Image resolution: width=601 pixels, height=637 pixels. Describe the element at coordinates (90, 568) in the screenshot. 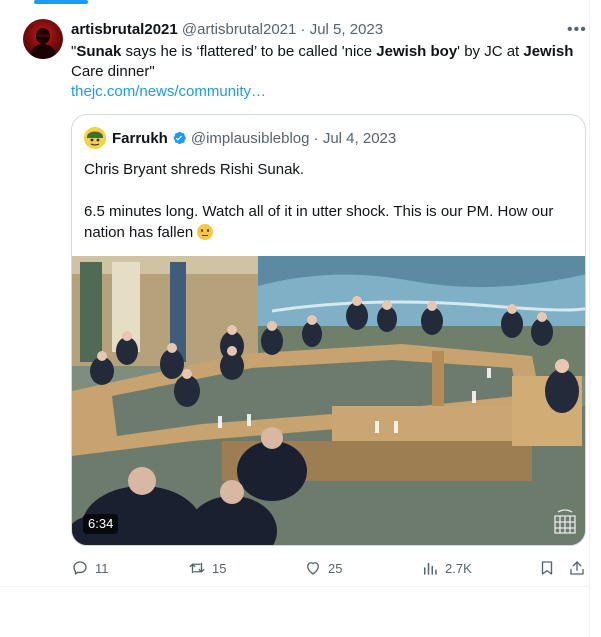

I see `reply-button: 11` at that location.